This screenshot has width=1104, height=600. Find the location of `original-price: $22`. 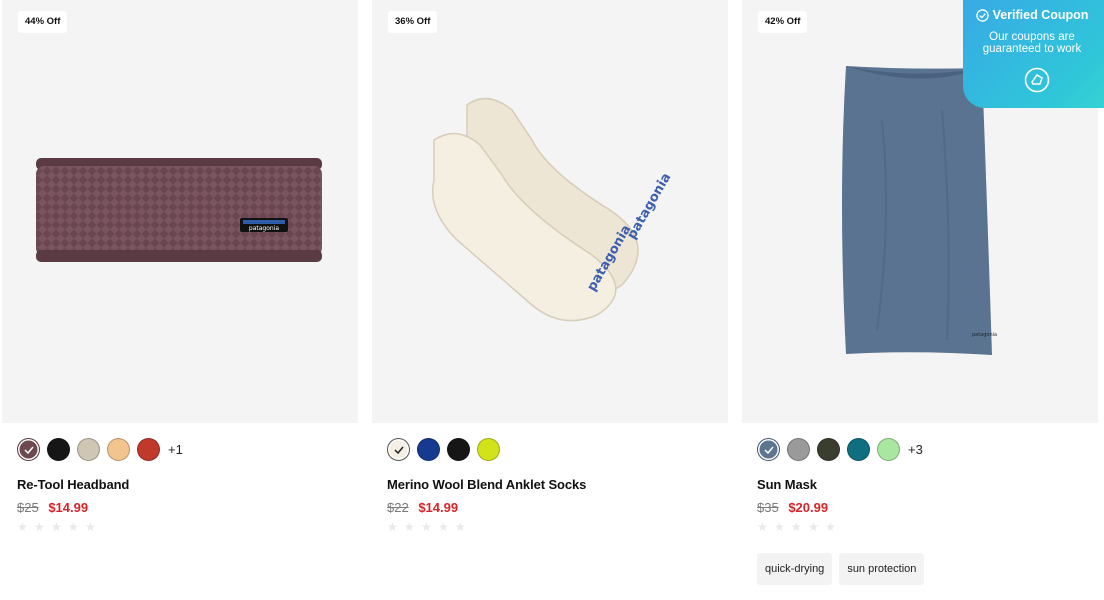

original-price: $22 is located at coordinates (398, 507).